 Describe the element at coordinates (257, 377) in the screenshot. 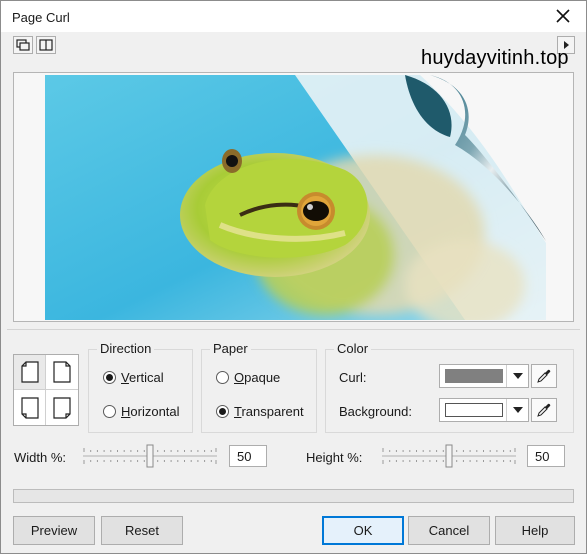

I see `opaque-label: Opaque` at that location.